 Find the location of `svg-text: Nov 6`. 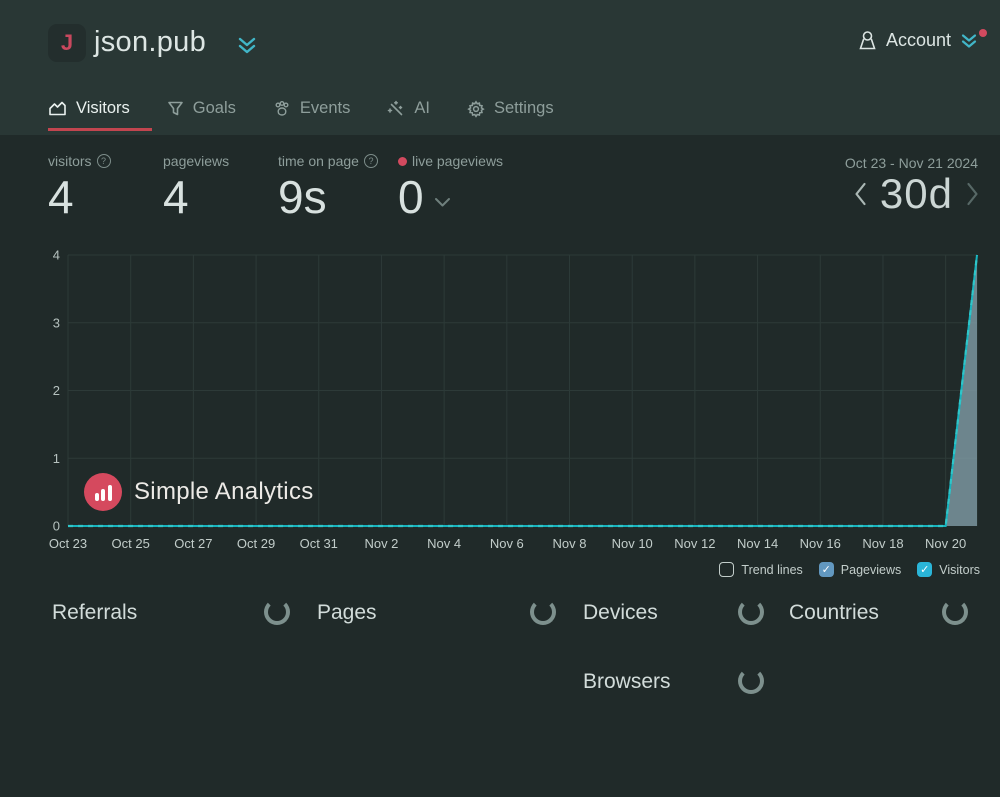

svg-text: Nov 6 is located at coordinates (507, 543).